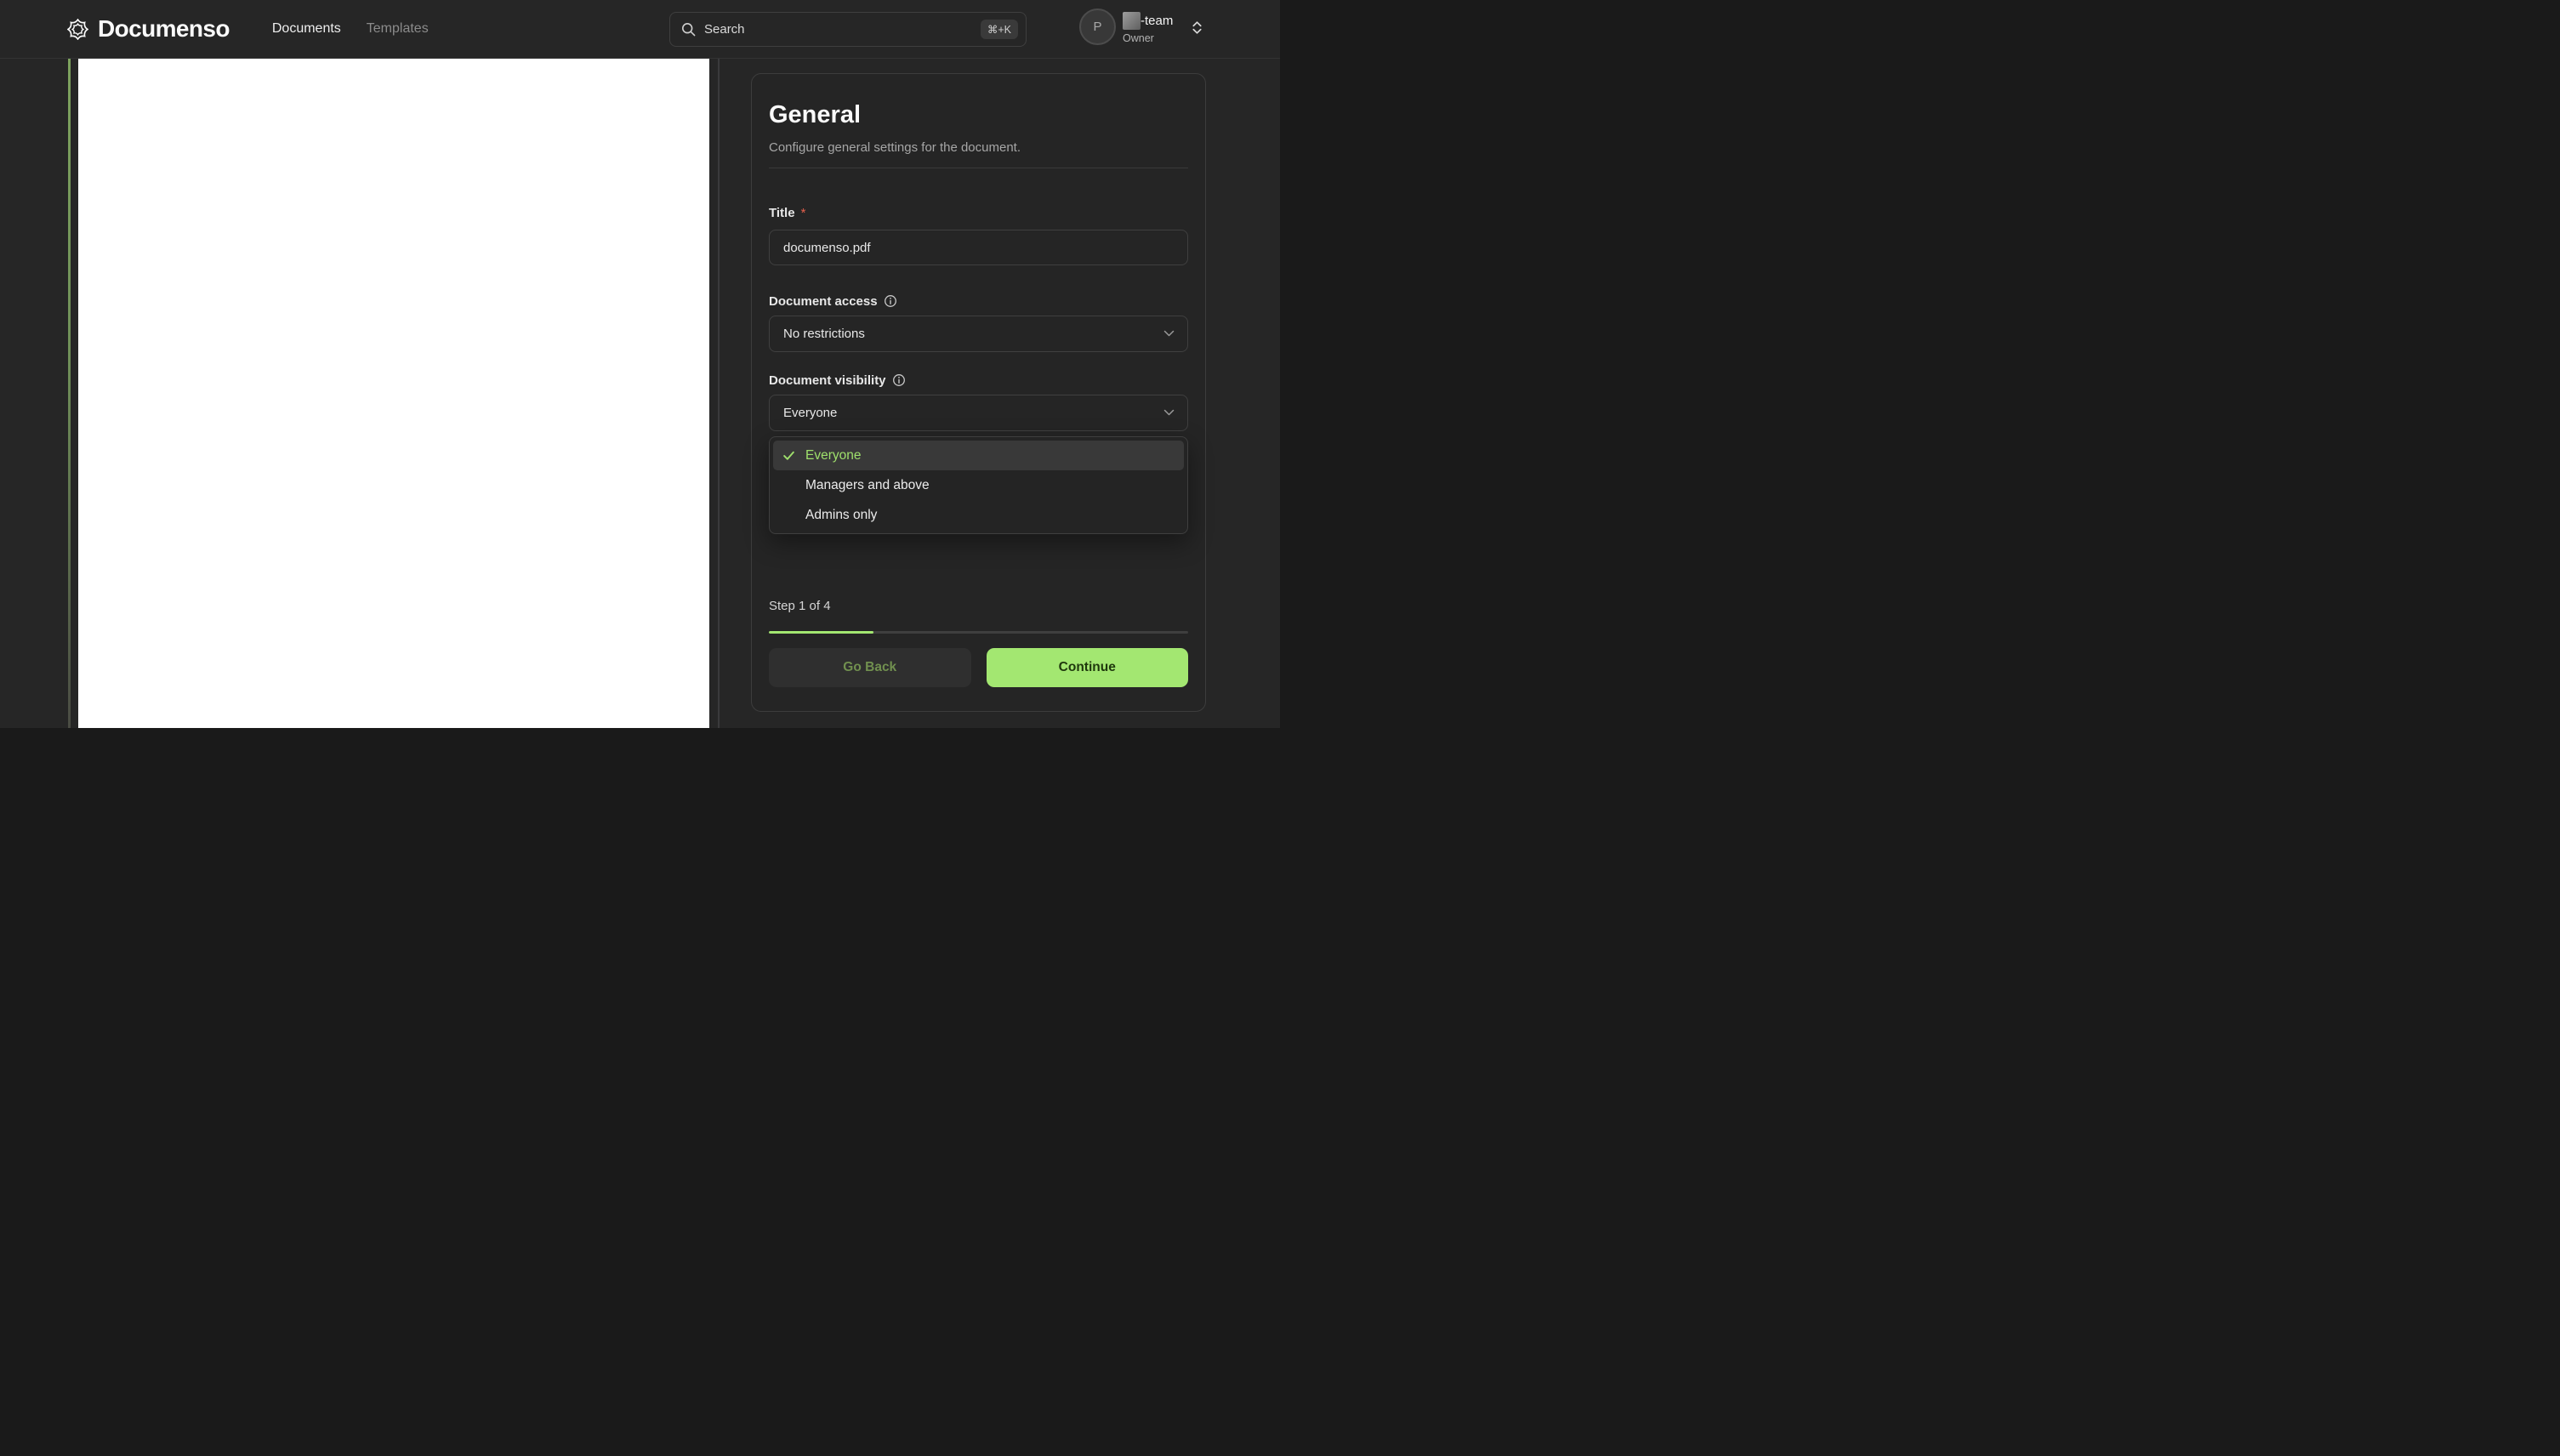 This screenshot has height=1456, width=2560. What do you see at coordinates (69, 393) in the screenshot?
I see `left-accent-line` at bounding box center [69, 393].